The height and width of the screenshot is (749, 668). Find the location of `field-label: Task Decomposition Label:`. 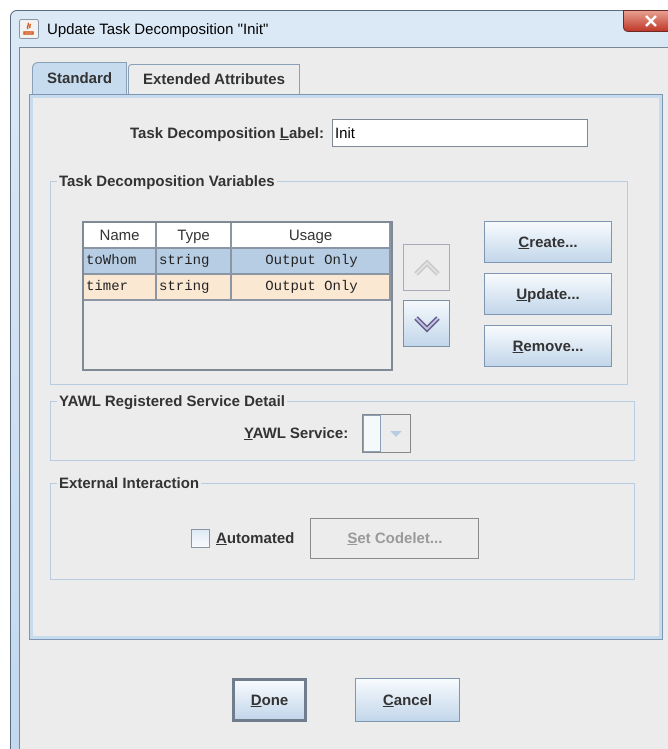

field-label: Task Decomposition Label: is located at coordinates (227, 133).